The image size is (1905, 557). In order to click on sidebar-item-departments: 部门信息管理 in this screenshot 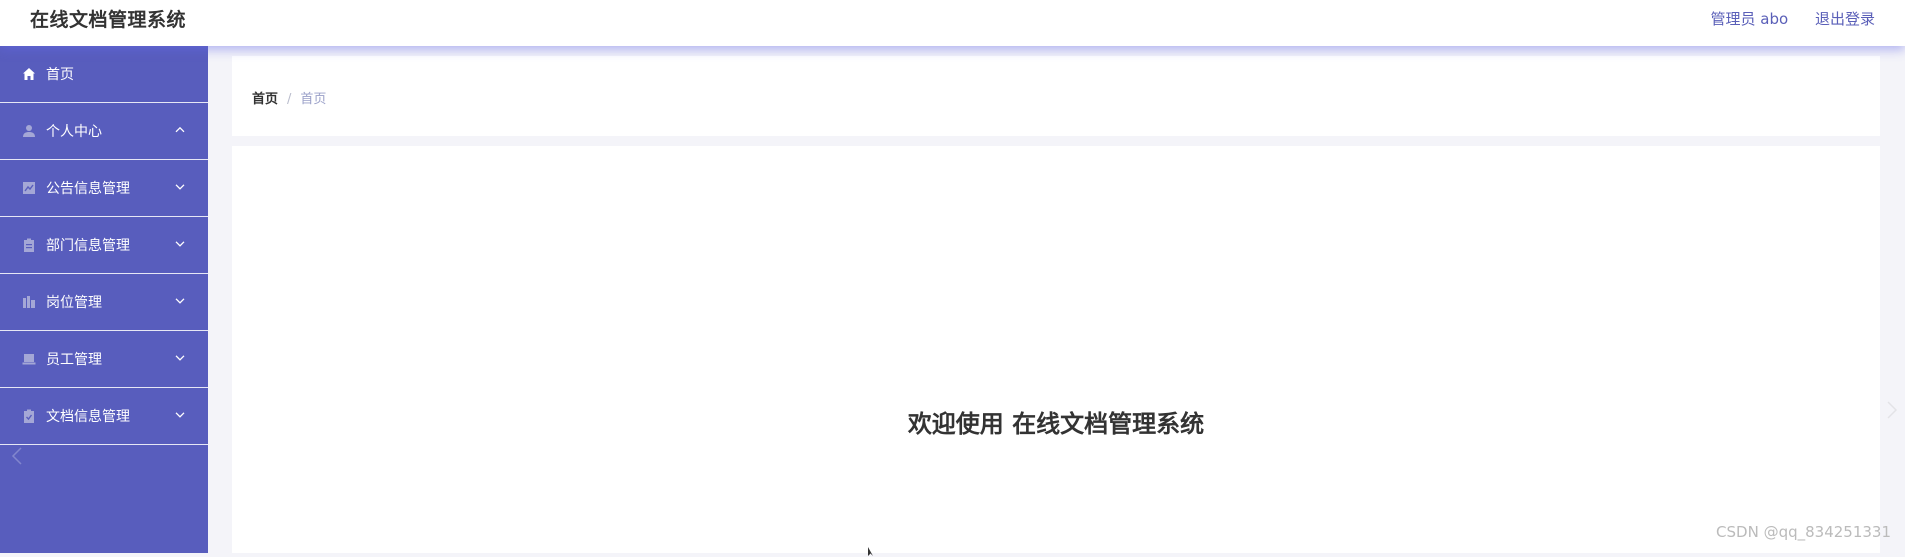, I will do `click(104, 245)`.